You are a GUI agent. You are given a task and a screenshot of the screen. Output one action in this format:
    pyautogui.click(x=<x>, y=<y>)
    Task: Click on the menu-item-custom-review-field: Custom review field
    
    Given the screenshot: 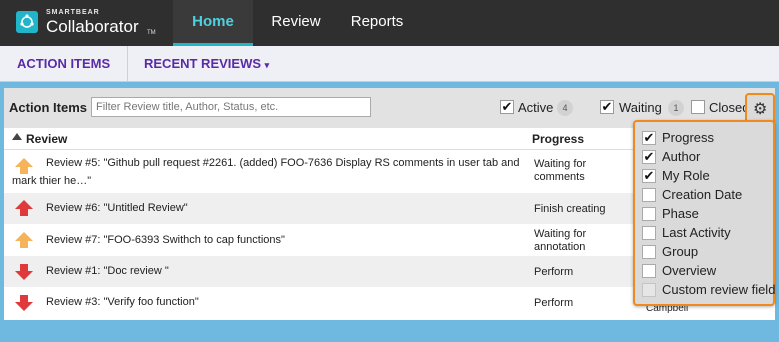 What is the action you would take?
    pyautogui.click(x=709, y=290)
    